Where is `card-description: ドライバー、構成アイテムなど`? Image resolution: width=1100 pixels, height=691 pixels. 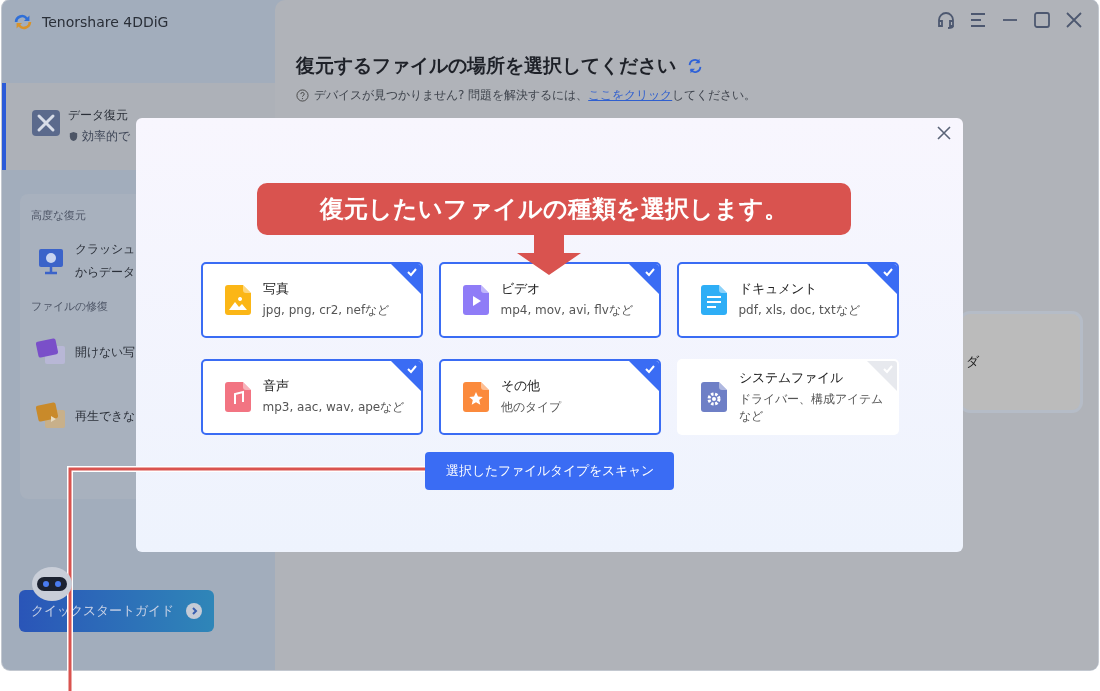
card-description: ドライバー、構成アイテムなど is located at coordinates (811, 407).